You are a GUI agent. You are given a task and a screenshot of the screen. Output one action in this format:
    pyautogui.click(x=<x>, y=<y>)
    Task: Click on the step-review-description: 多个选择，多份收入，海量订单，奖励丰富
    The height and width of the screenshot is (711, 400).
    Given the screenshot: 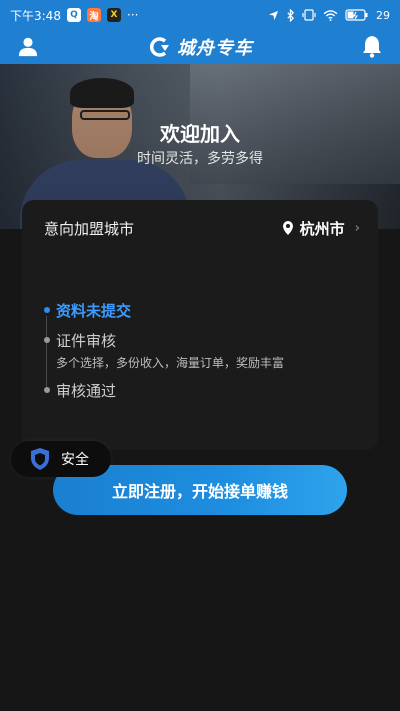 What is the action you would take?
    pyautogui.click(x=170, y=363)
    